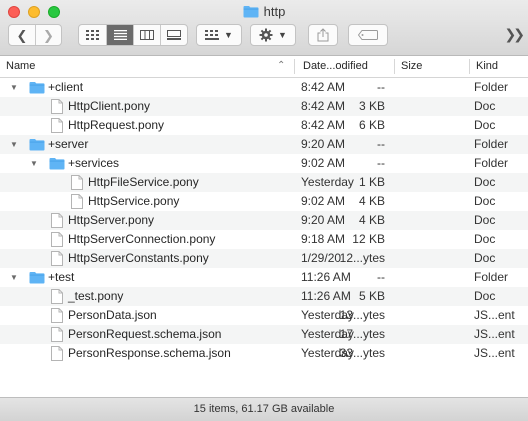 This screenshot has height=421, width=528. Describe the element at coordinates (66, 87) in the screenshot. I see `file-name: +client` at that location.